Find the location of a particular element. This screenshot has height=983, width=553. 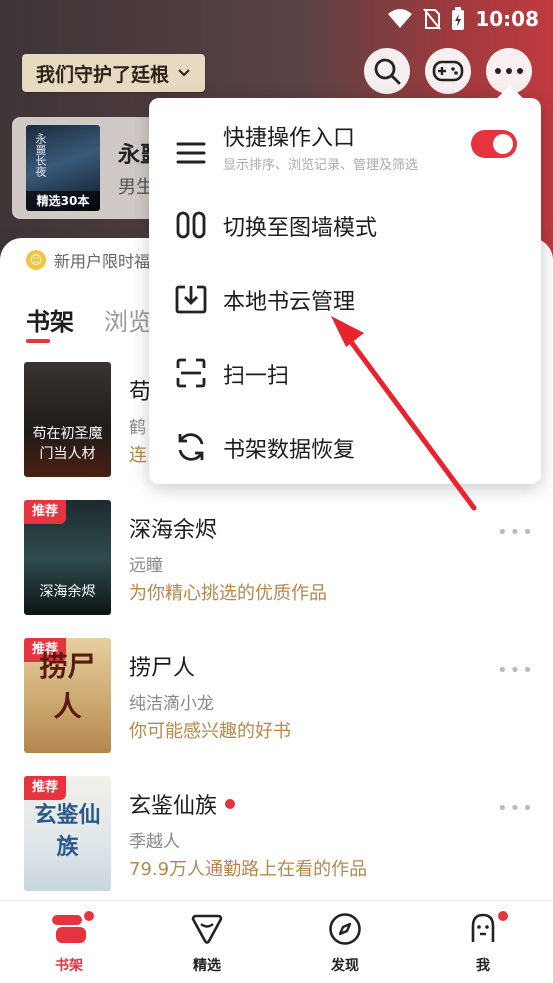

quick-actions-toggle is located at coordinates (494, 144).